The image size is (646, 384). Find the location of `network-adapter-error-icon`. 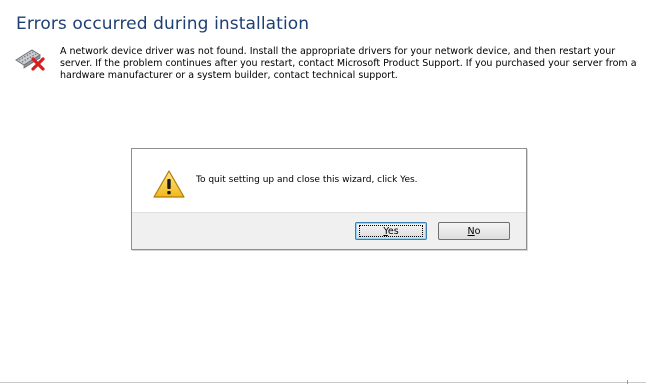

network-adapter-error-icon is located at coordinates (31, 59).